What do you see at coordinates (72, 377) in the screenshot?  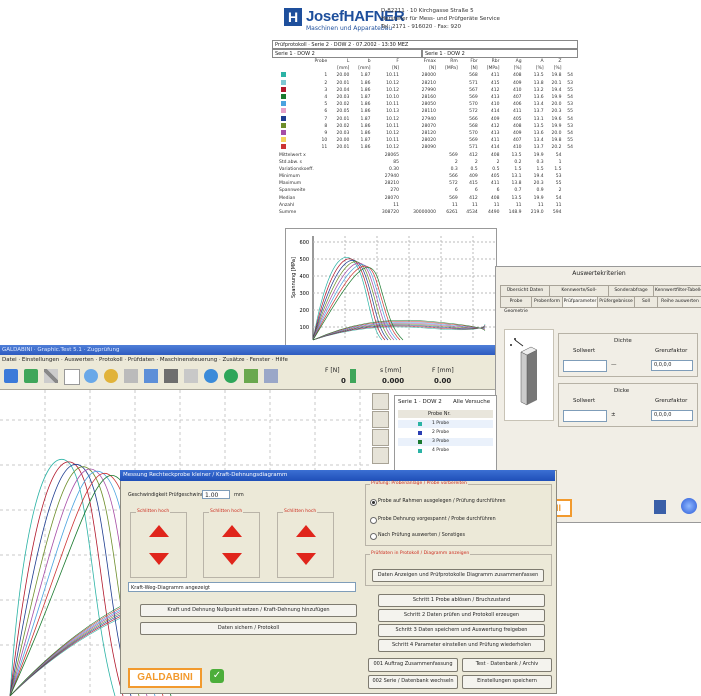 I see `document-icon` at bounding box center [72, 377].